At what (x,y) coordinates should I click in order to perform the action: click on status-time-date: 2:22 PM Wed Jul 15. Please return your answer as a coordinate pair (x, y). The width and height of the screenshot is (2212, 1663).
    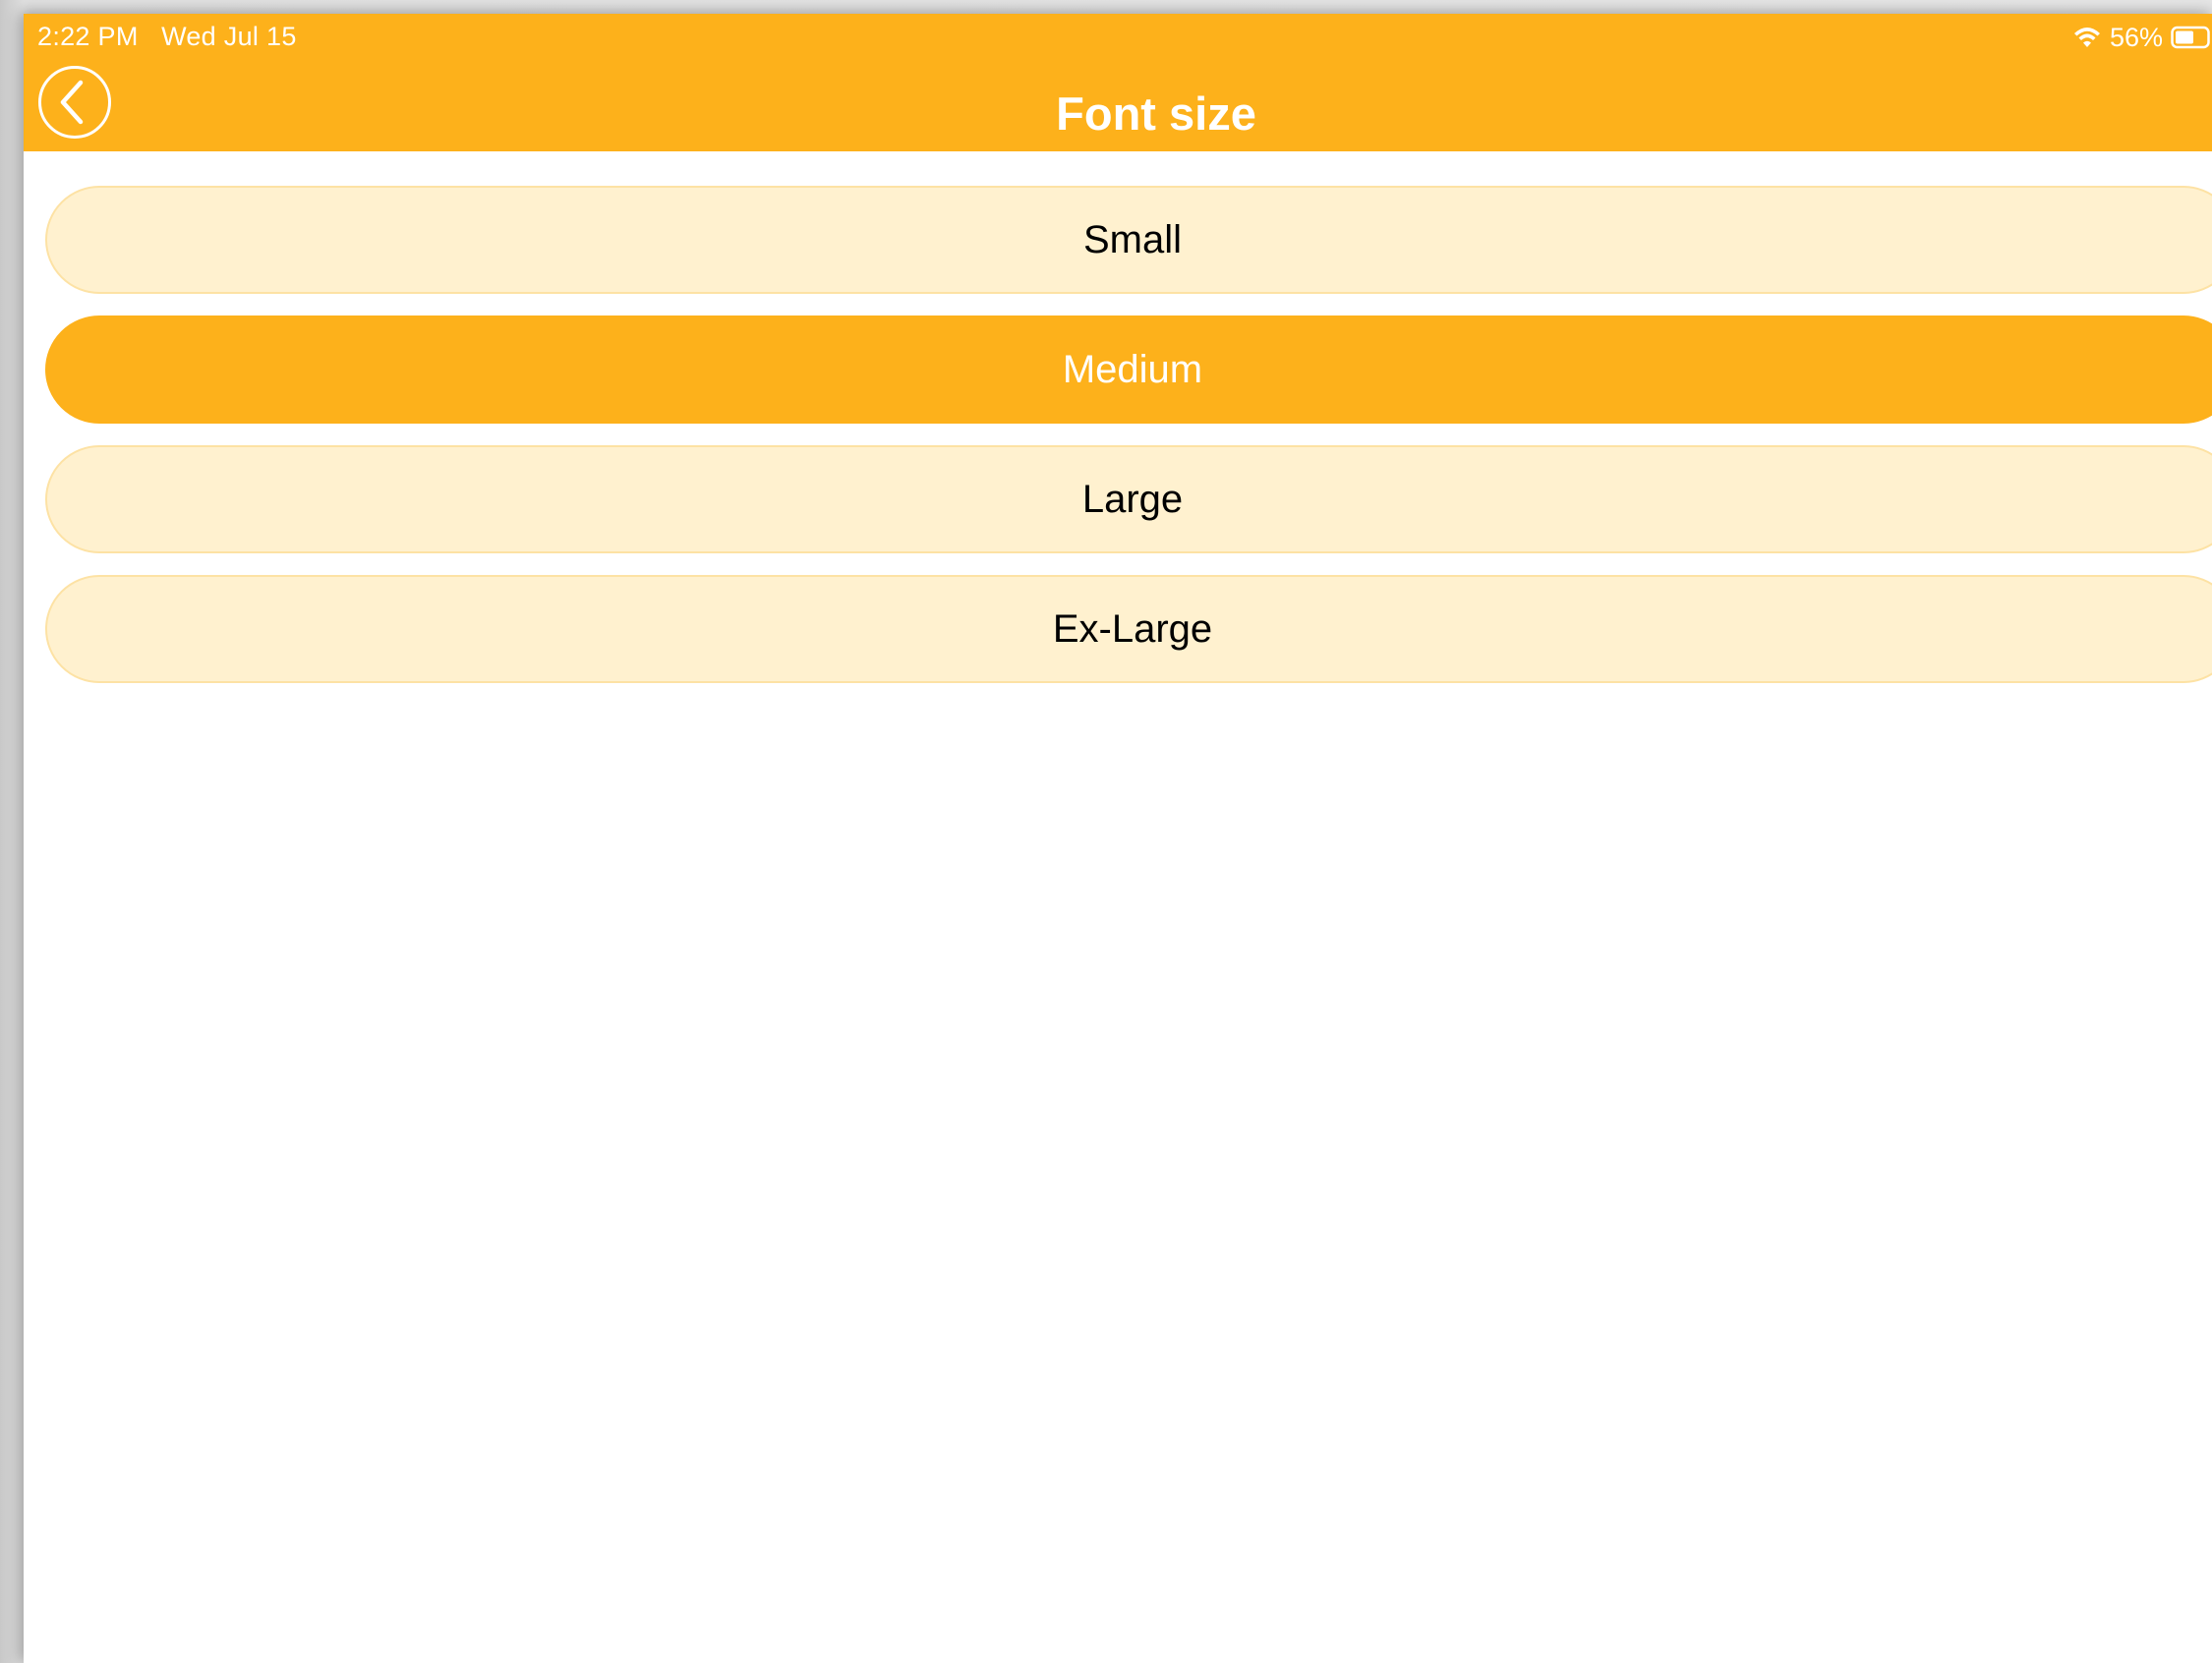
    Looking at the image, I should click on (167, 37).